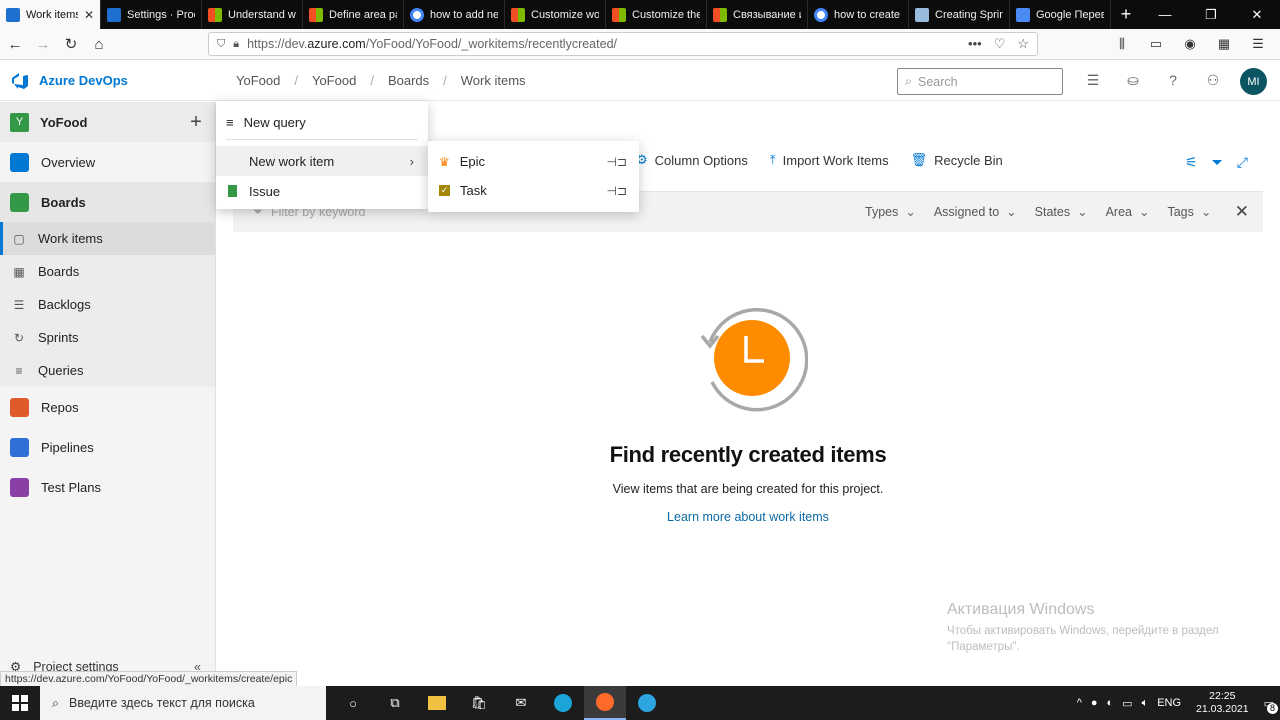 The width and height of the screenshot is (1280, 720). What do you see at coordinates (858, 14) in the screenshot?
I see `browser-tab: how to create` at bounding box center [858, 14].